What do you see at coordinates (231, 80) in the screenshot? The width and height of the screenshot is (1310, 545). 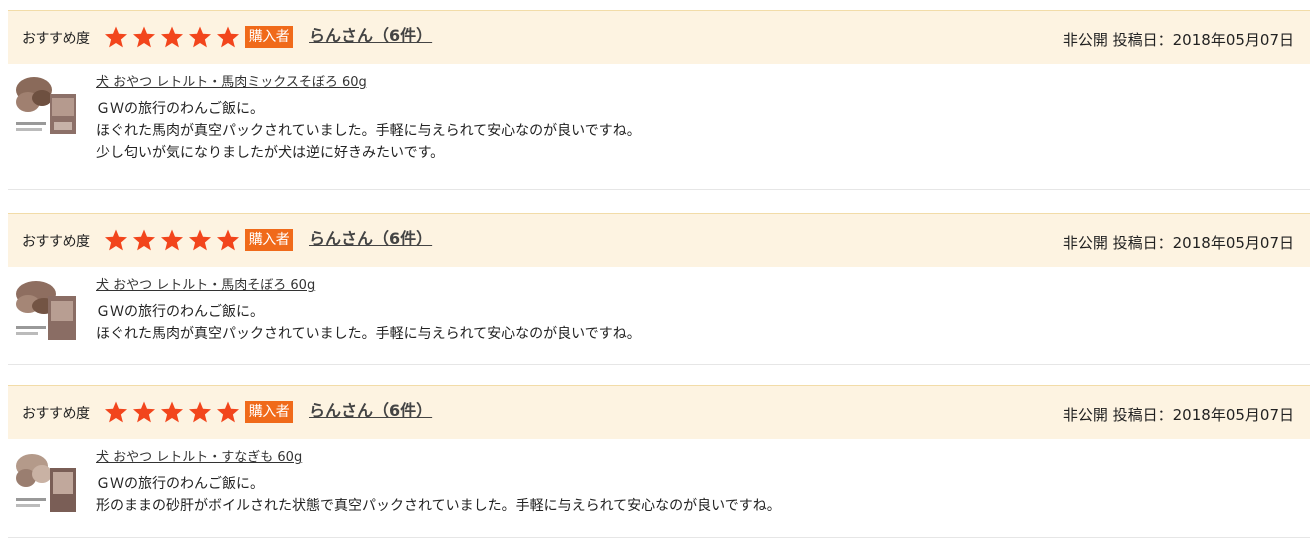 I see `product-link: 犬 おやつ レトルト・馬肉ミックスそぼろ 60g` at bounding box center [231, 80].